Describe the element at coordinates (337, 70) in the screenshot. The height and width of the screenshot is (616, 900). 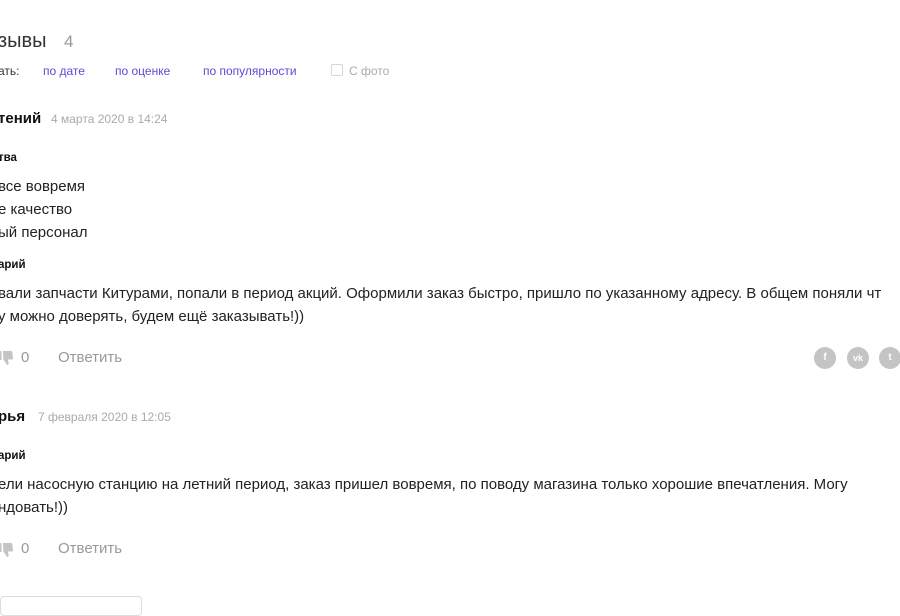
I see `with-photo-checkbox` at that location.